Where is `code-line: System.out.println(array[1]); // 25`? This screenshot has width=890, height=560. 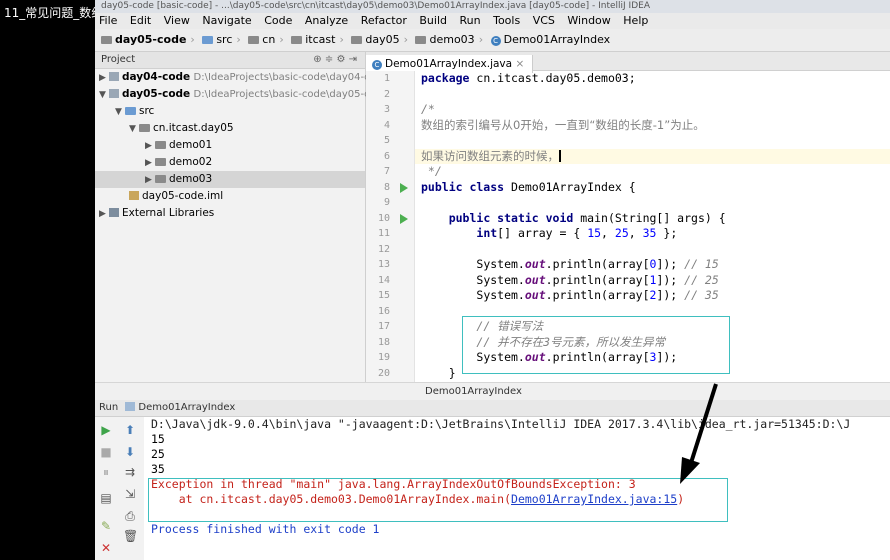
code-line: System.out.println(array[1]); // 25 is located at coordinates (597, 279).